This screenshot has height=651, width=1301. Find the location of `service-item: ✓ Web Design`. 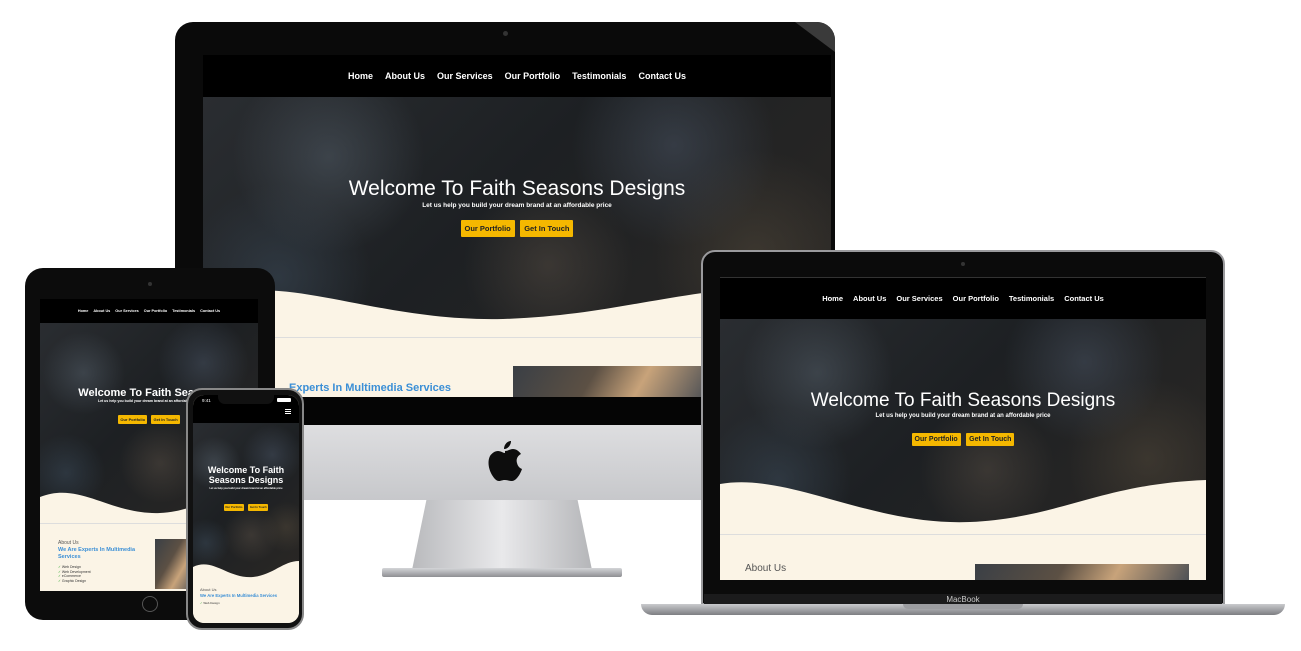

service-item: ✓ Web Design is located at coordinates (210, 603).